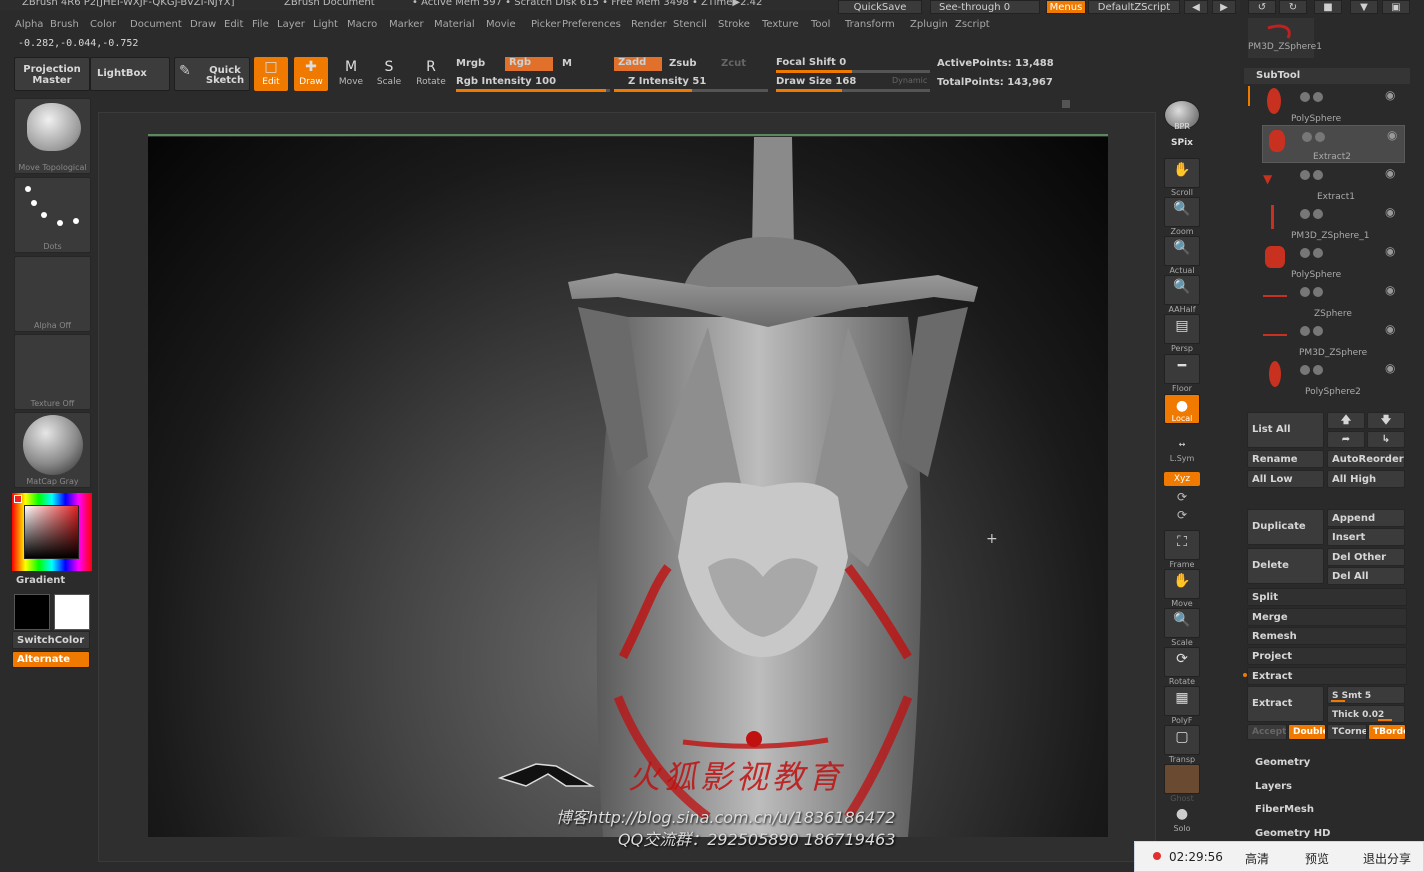 Image resolution: width=1424 pixels, height=872 pixels. Describe the element at coordinates (1182, 666) in the screenshot. I see `rotate-view-button: ⟳ Rotate` at that location.